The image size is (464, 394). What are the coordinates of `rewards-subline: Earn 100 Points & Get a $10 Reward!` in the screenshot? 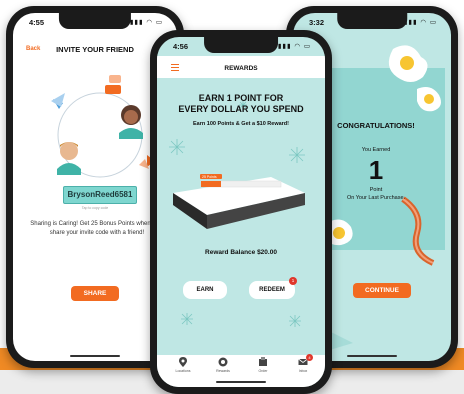 It's located at (241, 124).